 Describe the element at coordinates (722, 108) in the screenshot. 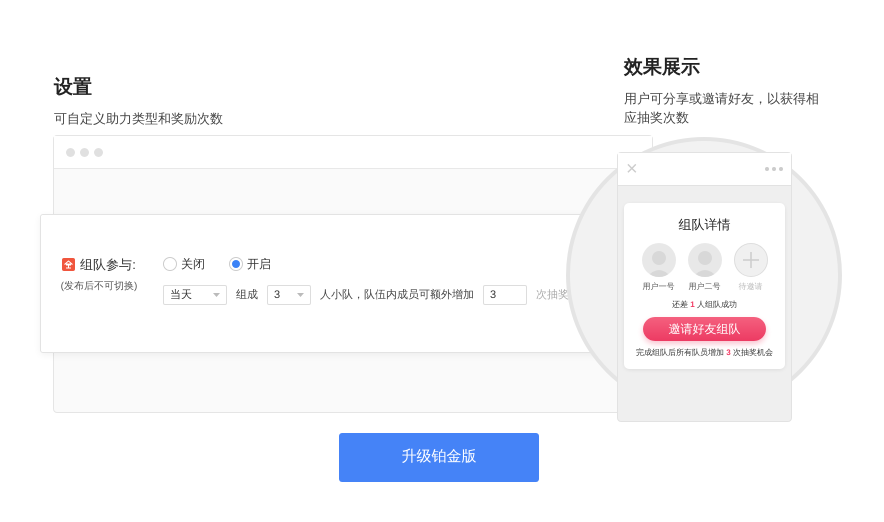

I see `section-subtitle: 用户可分享或邀请好友，以获得相应抽奖次数` at that location.